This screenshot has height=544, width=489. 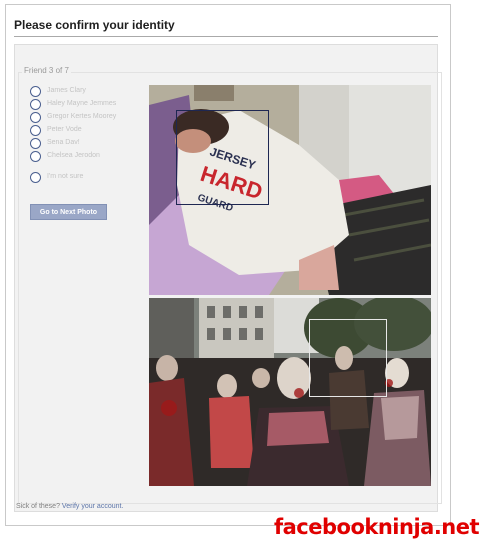 What do you see at coordinates (63, 142) in the screenshot?
I see `option-label: Sena Dav!` at bounding box center [63, 142].